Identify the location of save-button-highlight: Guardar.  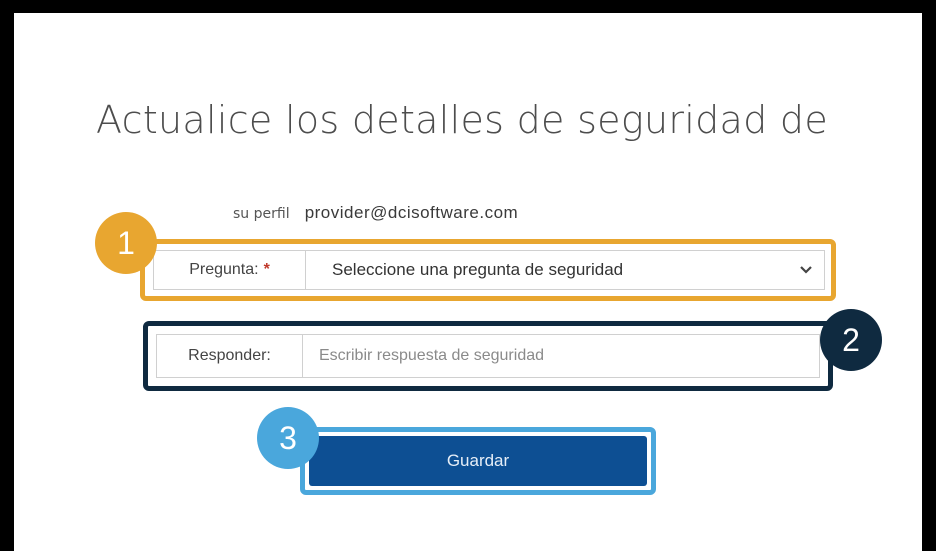
(478, 461).